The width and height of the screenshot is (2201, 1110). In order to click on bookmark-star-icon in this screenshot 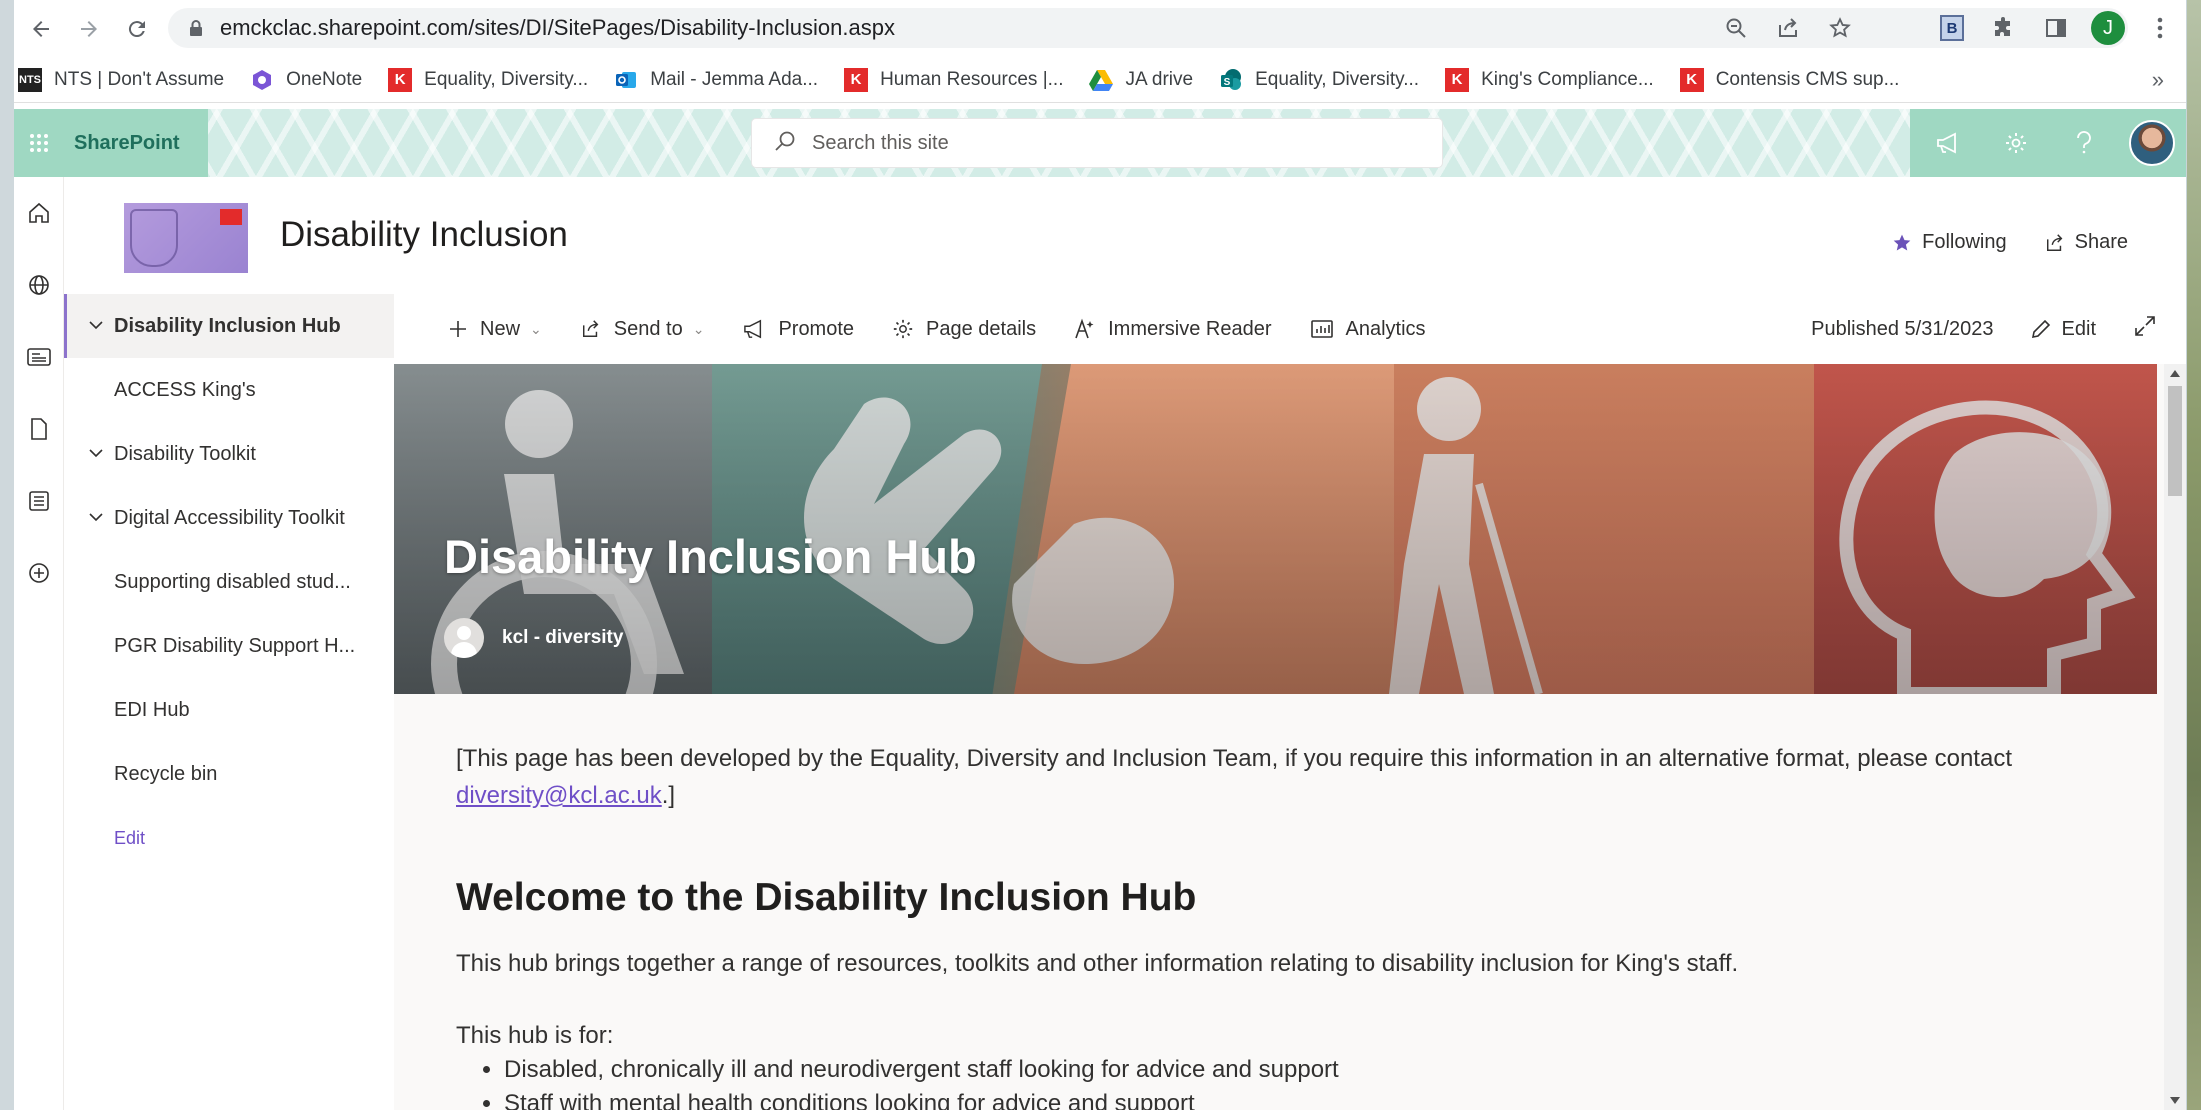, I will do `click(1840, 28)`.